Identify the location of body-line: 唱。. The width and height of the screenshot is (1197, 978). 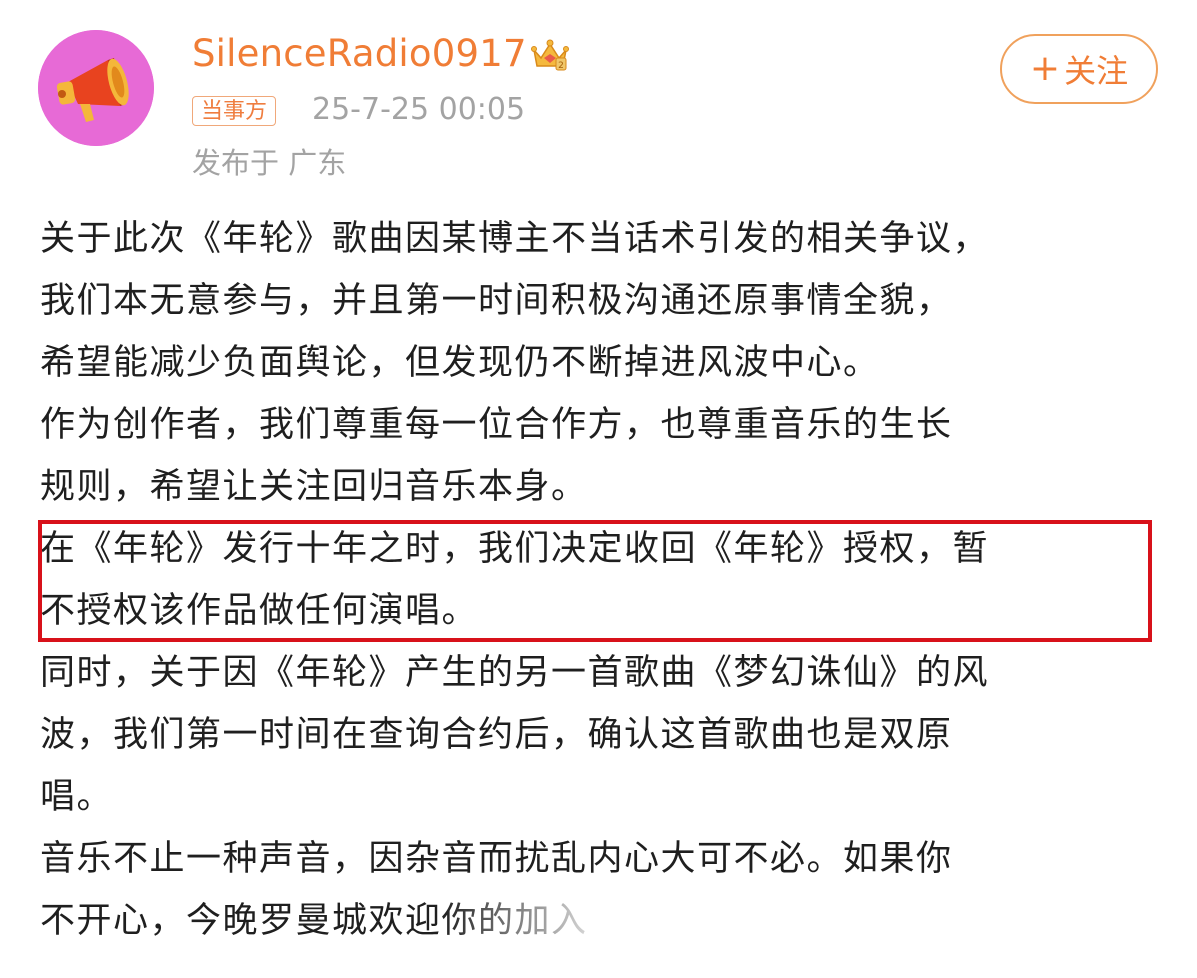
(77, 797).